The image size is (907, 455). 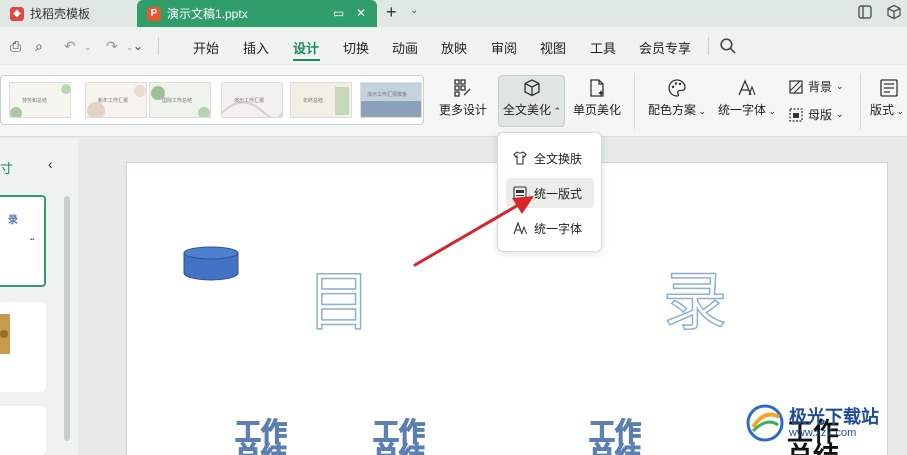 I want to click on search-icon, so click(x=727, y=45).